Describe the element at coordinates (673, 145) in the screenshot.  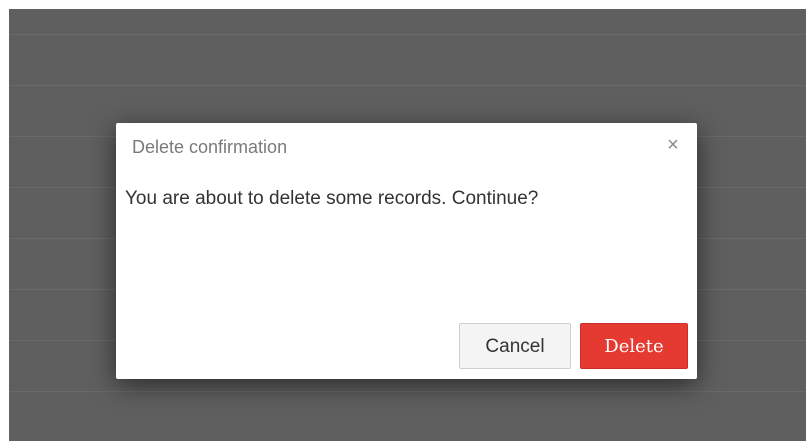
I see `close-icon: ×` at that location.